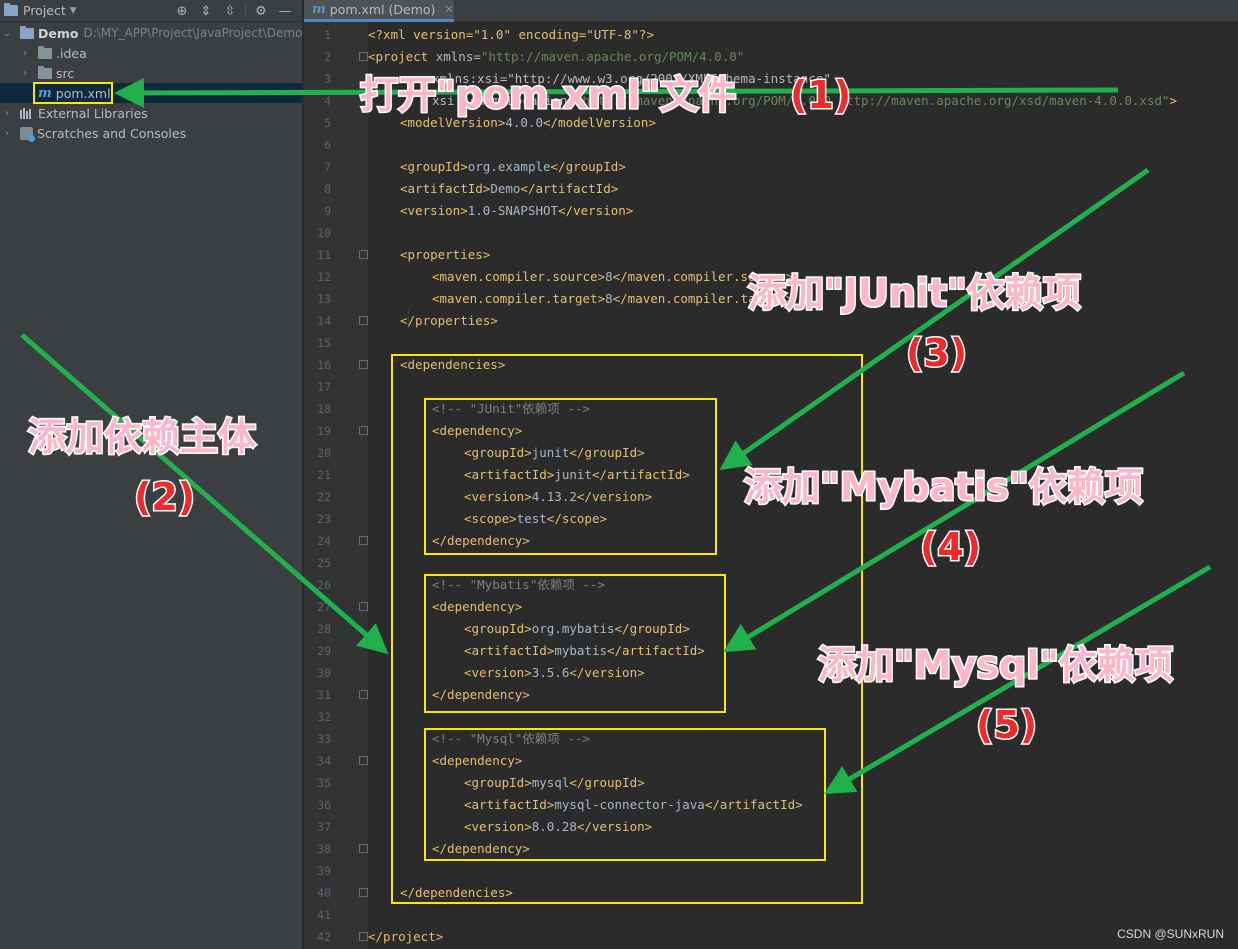  I want to click on chevron-down-icon: ▼, so click(73, 11).